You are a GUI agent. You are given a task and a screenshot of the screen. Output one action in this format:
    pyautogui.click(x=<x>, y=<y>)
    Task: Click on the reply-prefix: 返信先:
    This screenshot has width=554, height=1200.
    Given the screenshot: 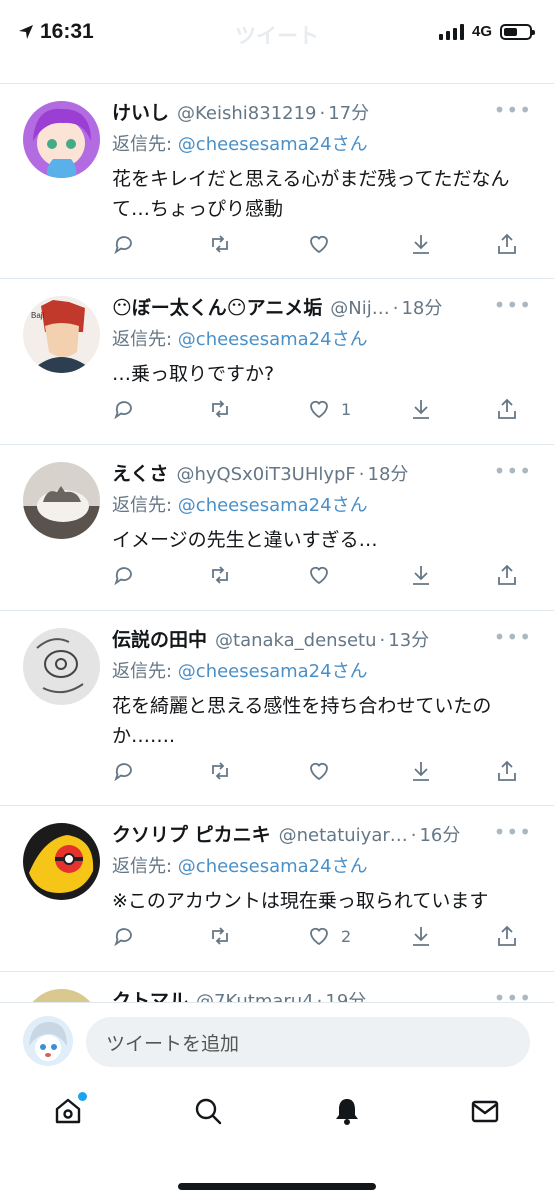 What is the action you would take?
    pyautogui.click(x=145, y=144)
    